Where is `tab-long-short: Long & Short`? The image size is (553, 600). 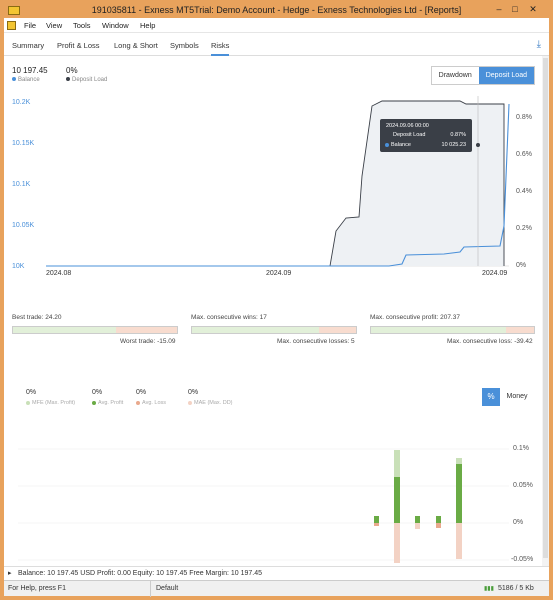
tab-long-short: Long & Short is located at coordinates (136, 45).